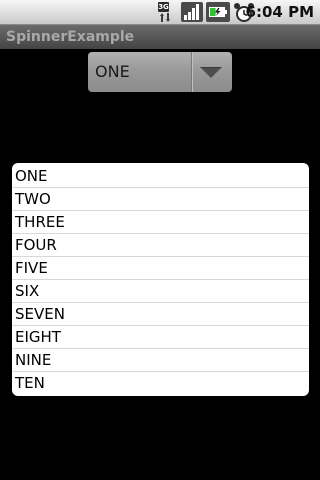 The width and height of the screenshot is (320, 480). Describe the element at coordinates (160, 37) in the screenshot. I see `title-bar: SpinnerExample` at that location.